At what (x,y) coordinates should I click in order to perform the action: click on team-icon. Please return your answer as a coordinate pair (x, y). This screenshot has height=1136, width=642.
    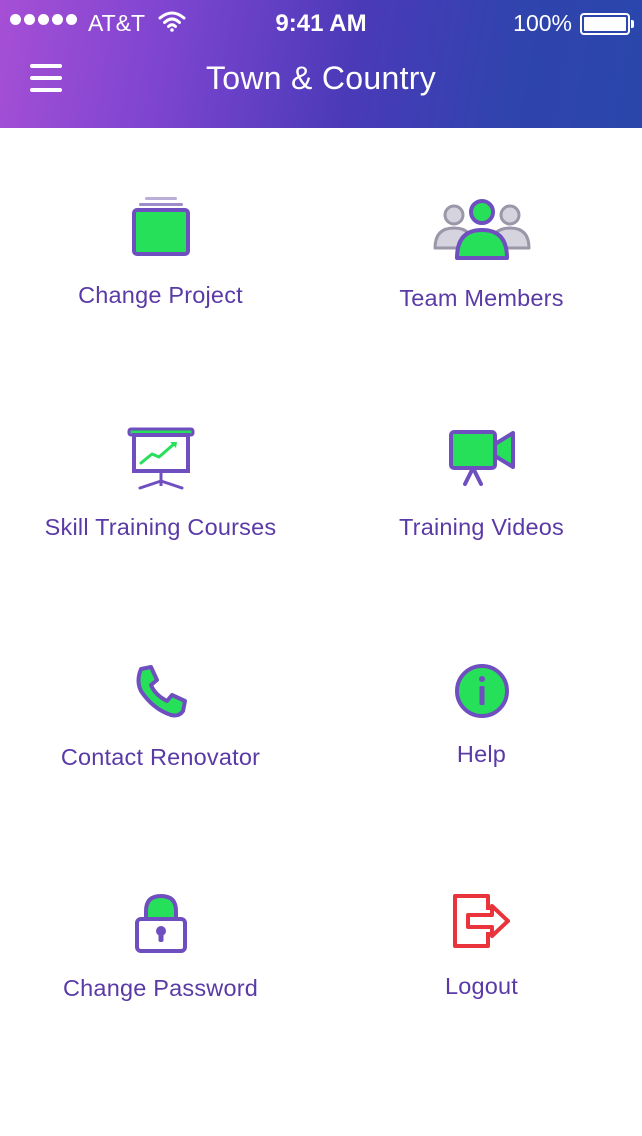
    Looking at the image, I should click on (482, 232).